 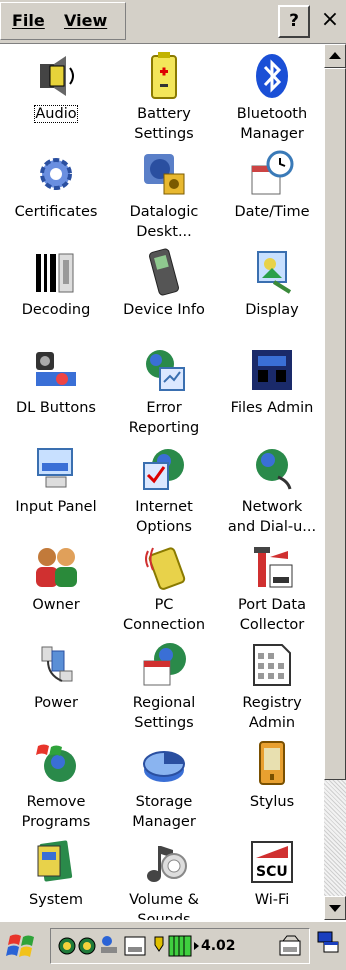 I want to click on close-button: ×, so click(x=330, y=21).